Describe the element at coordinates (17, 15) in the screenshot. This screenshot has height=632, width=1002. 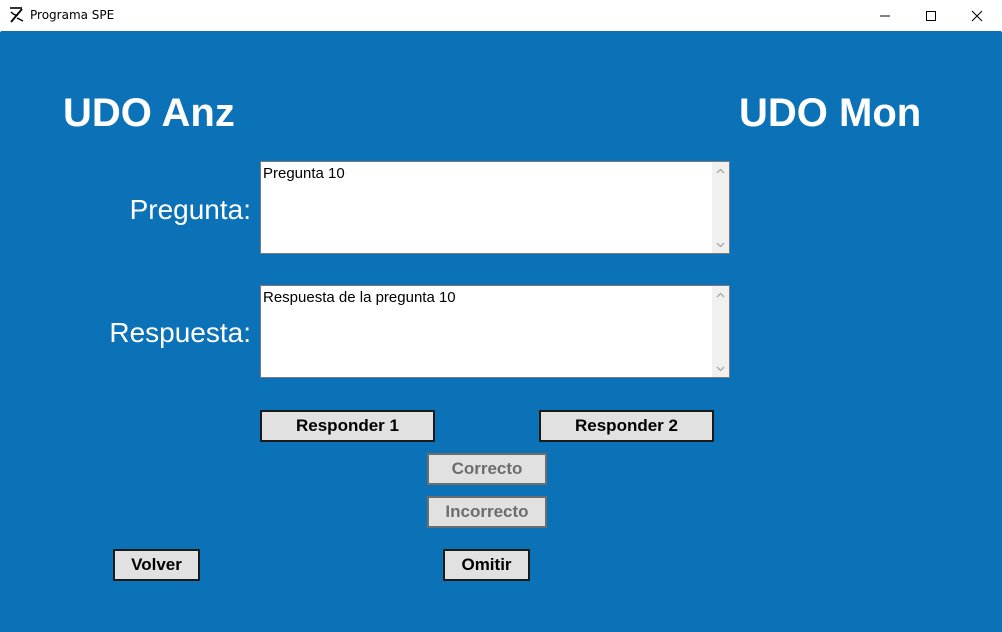
I see `app-icon` at that location.